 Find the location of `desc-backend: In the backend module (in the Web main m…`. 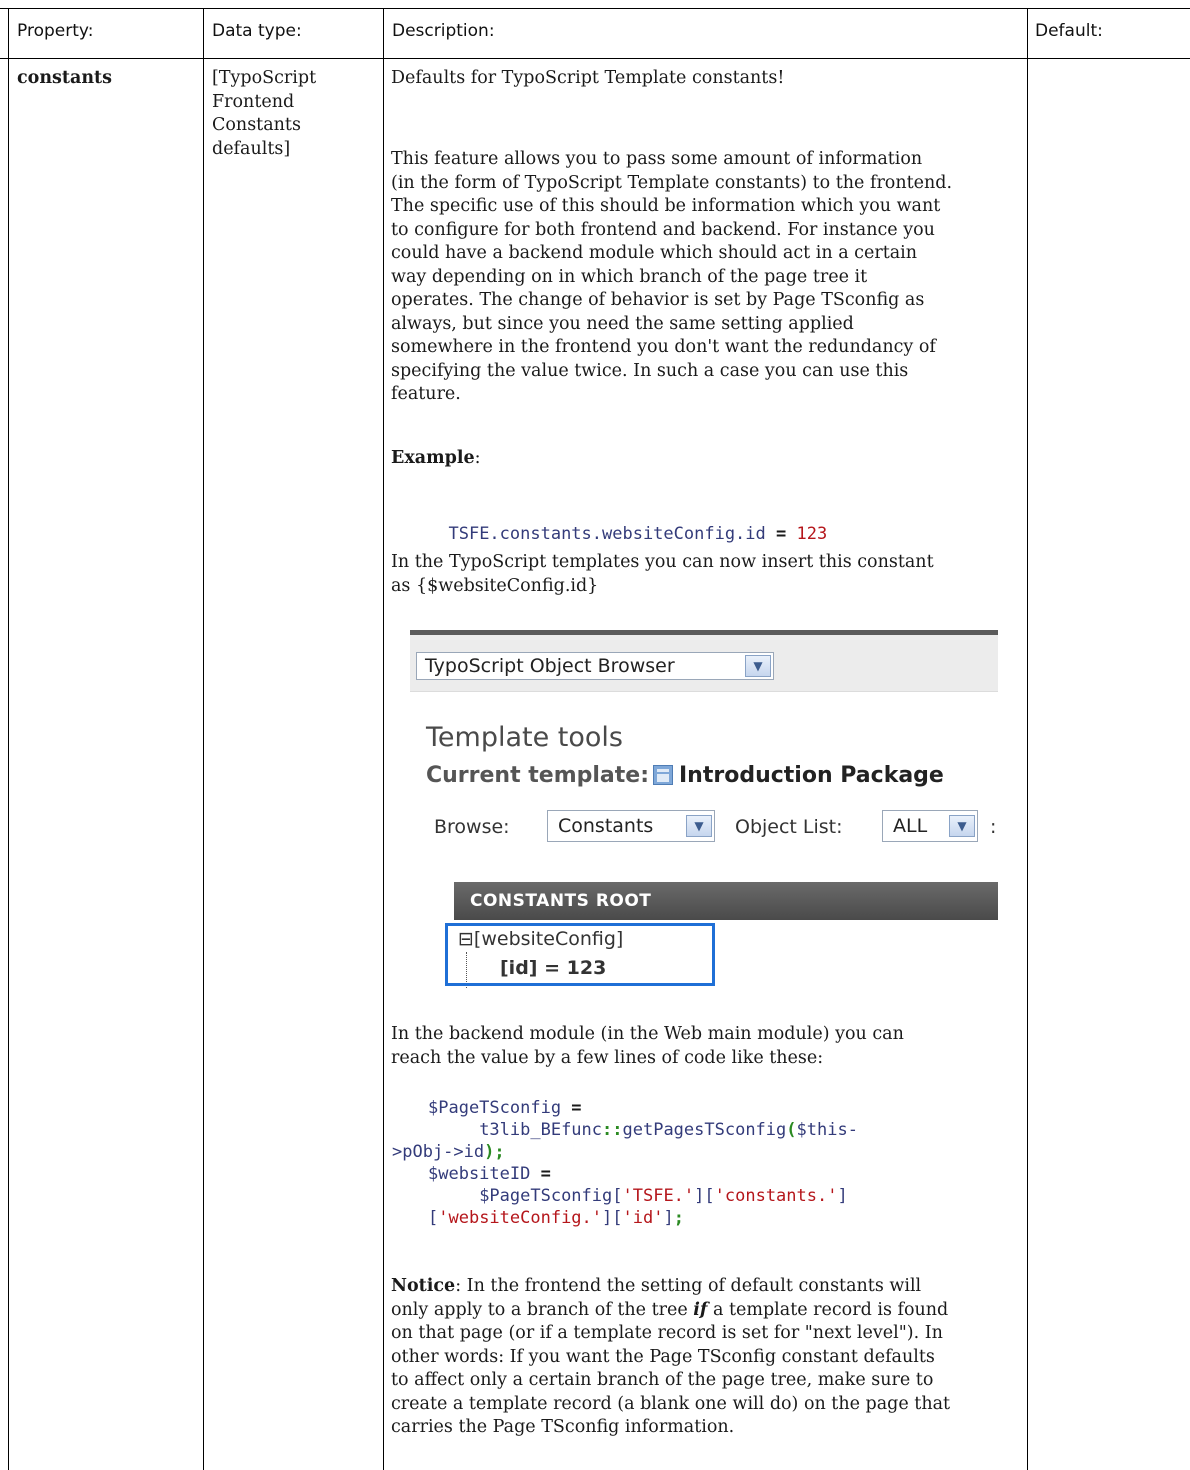

desc-backend: In the backend module (in the Web main m… is located at coordinates (647, 1046).